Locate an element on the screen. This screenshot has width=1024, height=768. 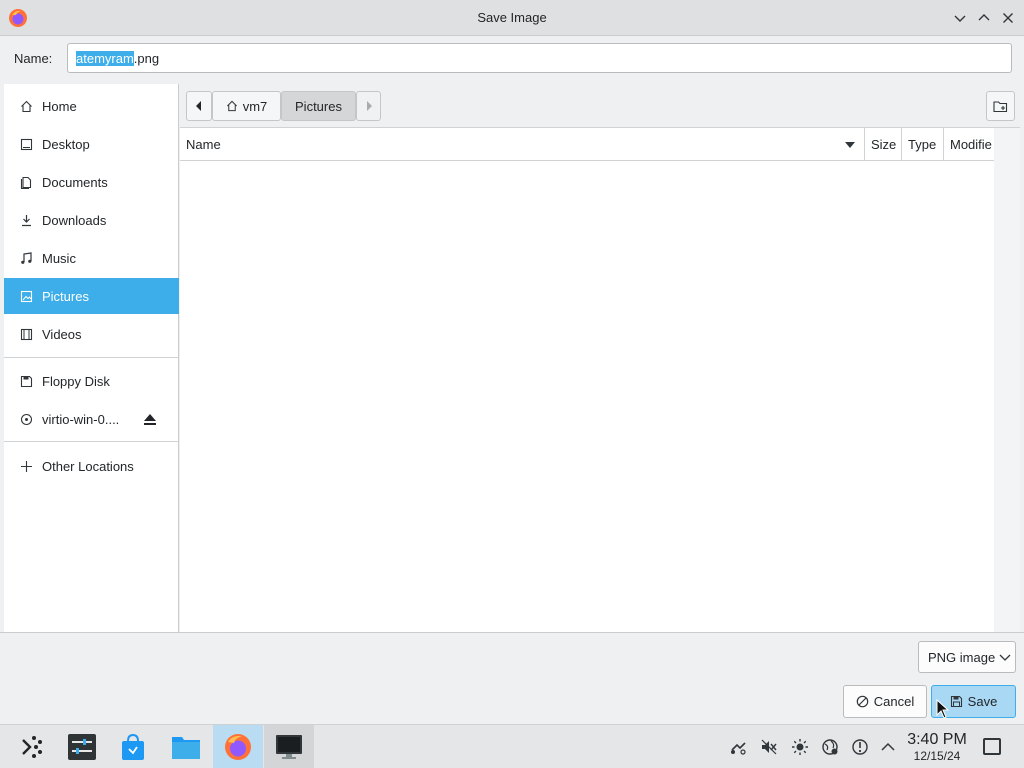
update-notifier-icon is located at coordinates (860, 747).